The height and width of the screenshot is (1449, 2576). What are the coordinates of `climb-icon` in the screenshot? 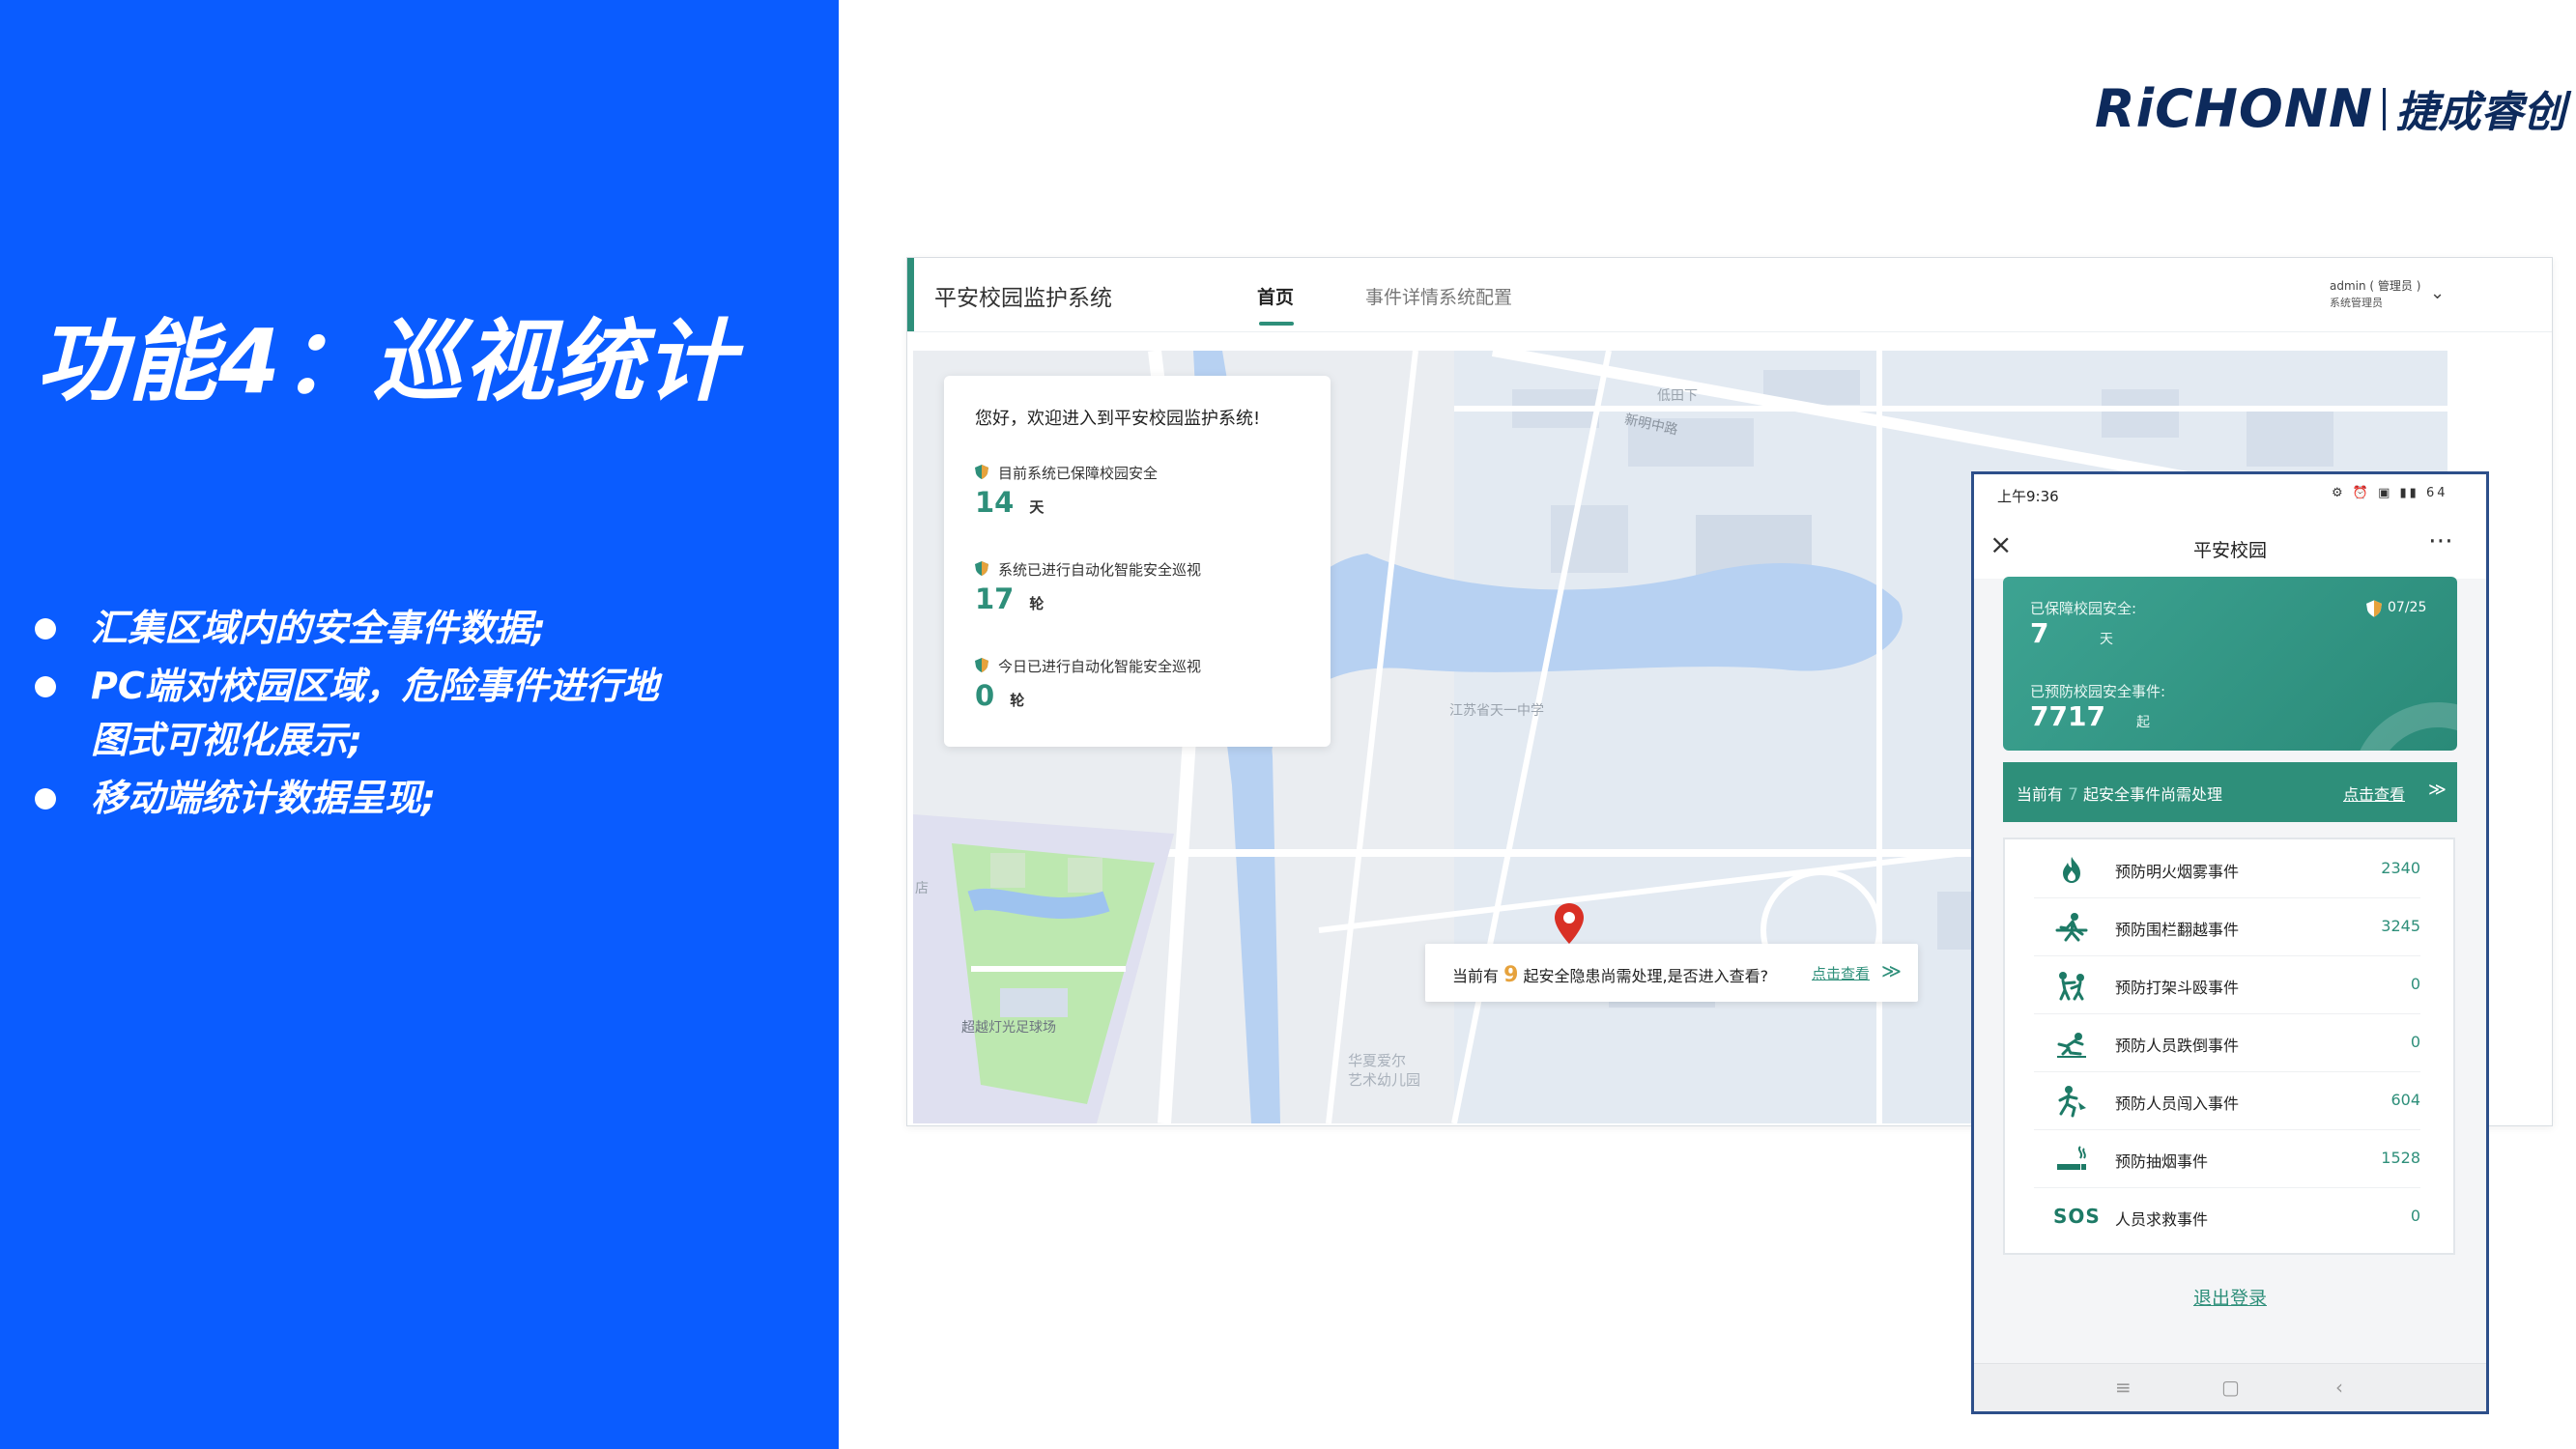 It's located at (2071, 927).